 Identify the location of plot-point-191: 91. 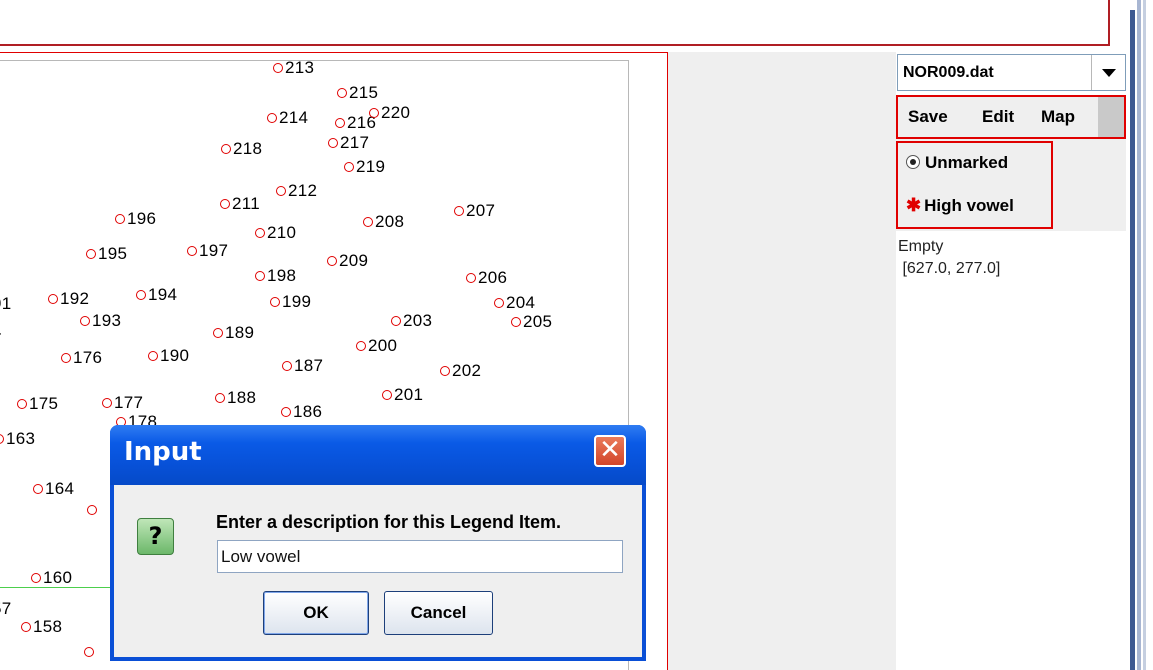
(6, 303).